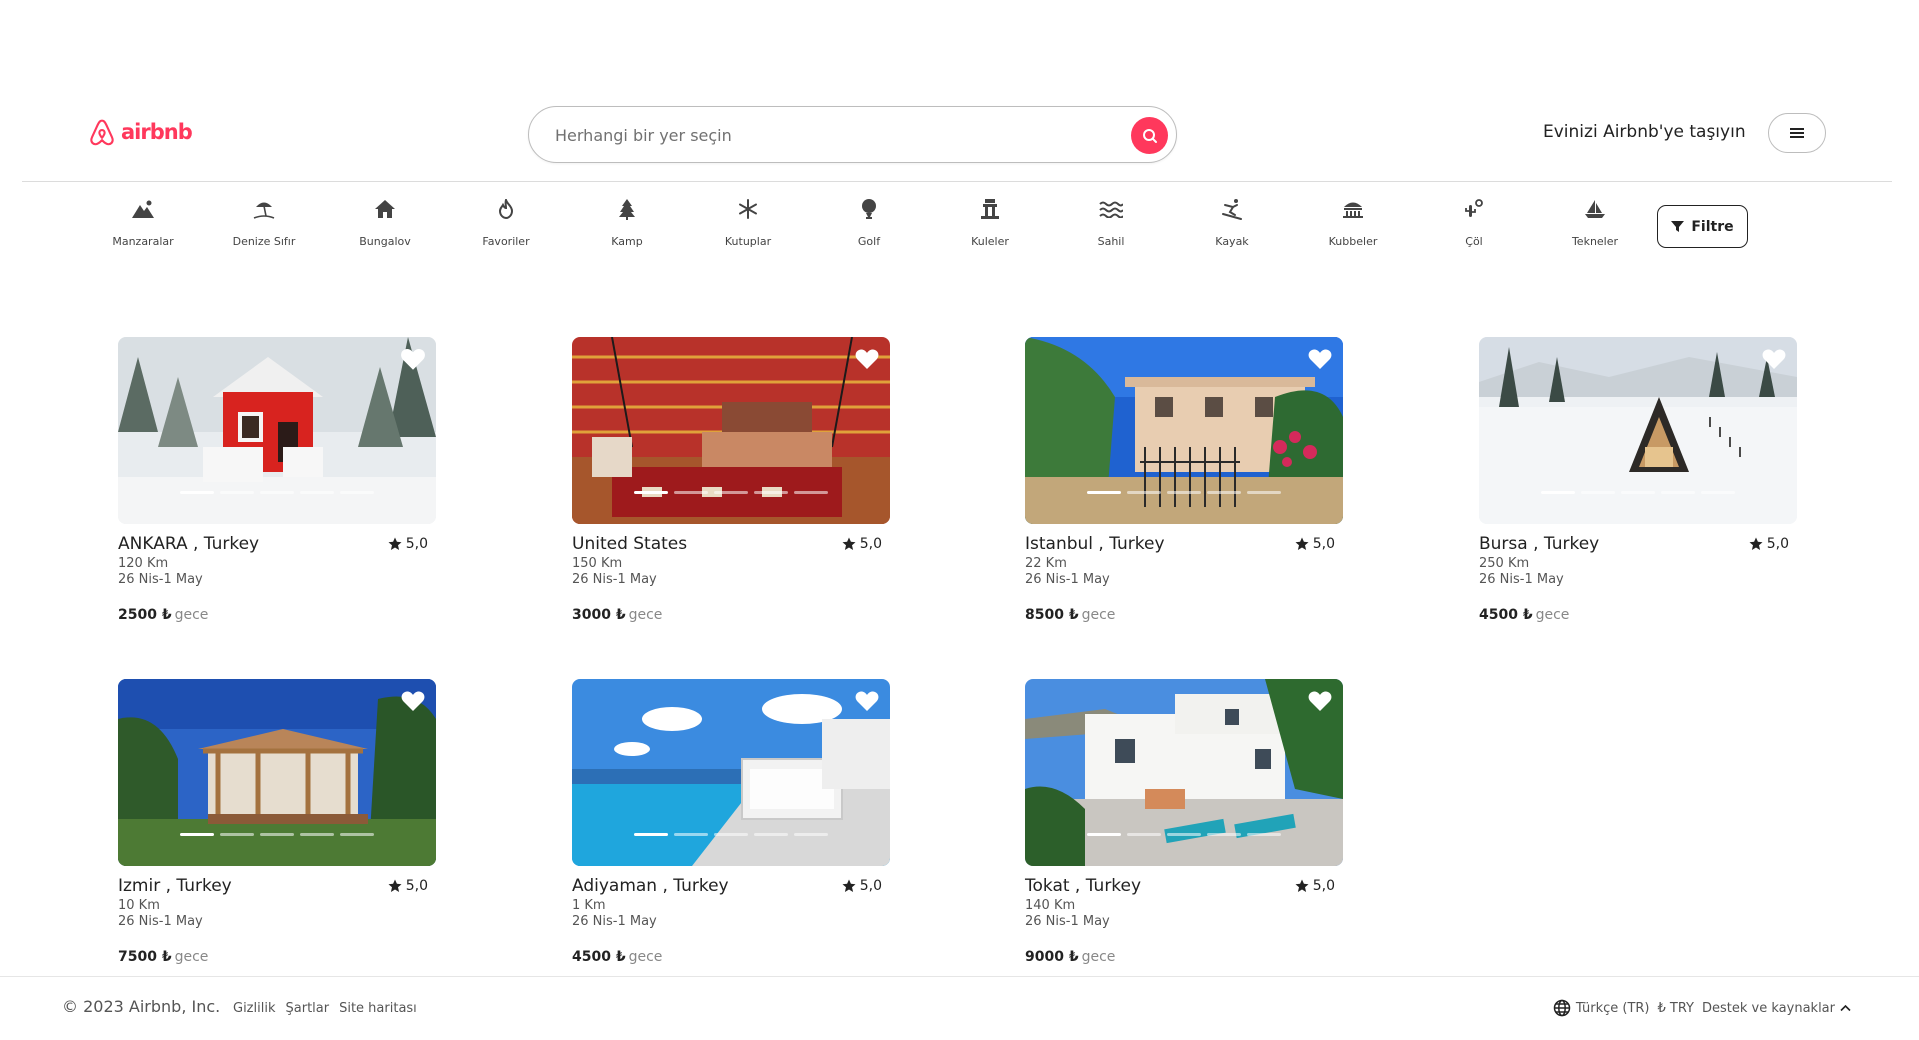  What do you see at coordinates (139, 905) in the screenshot?
I see `listing-distance: 10 Km` at bounding box center [139, 905].